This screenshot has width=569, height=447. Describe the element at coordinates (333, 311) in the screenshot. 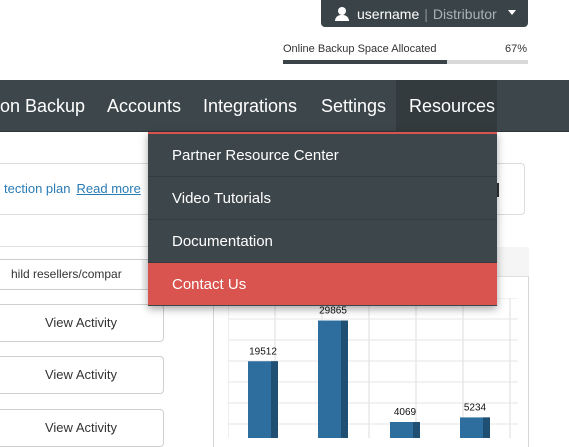

I see `chart-data-label: 29865` at that location.